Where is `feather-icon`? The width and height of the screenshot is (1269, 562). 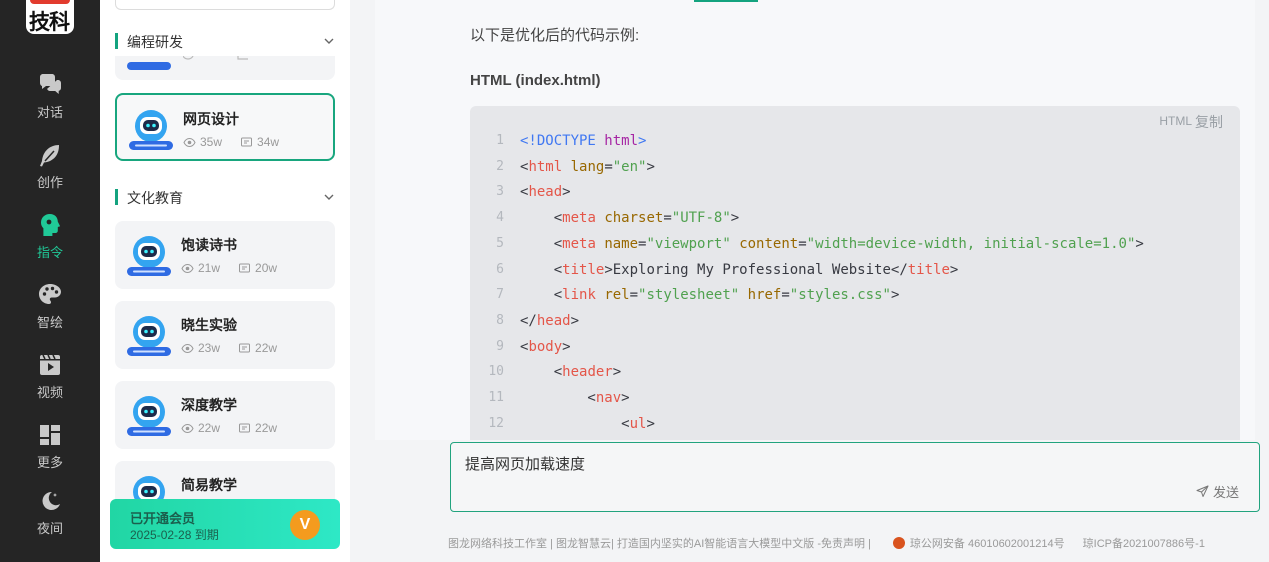
feather-icon is located at coordinates (49, 156).